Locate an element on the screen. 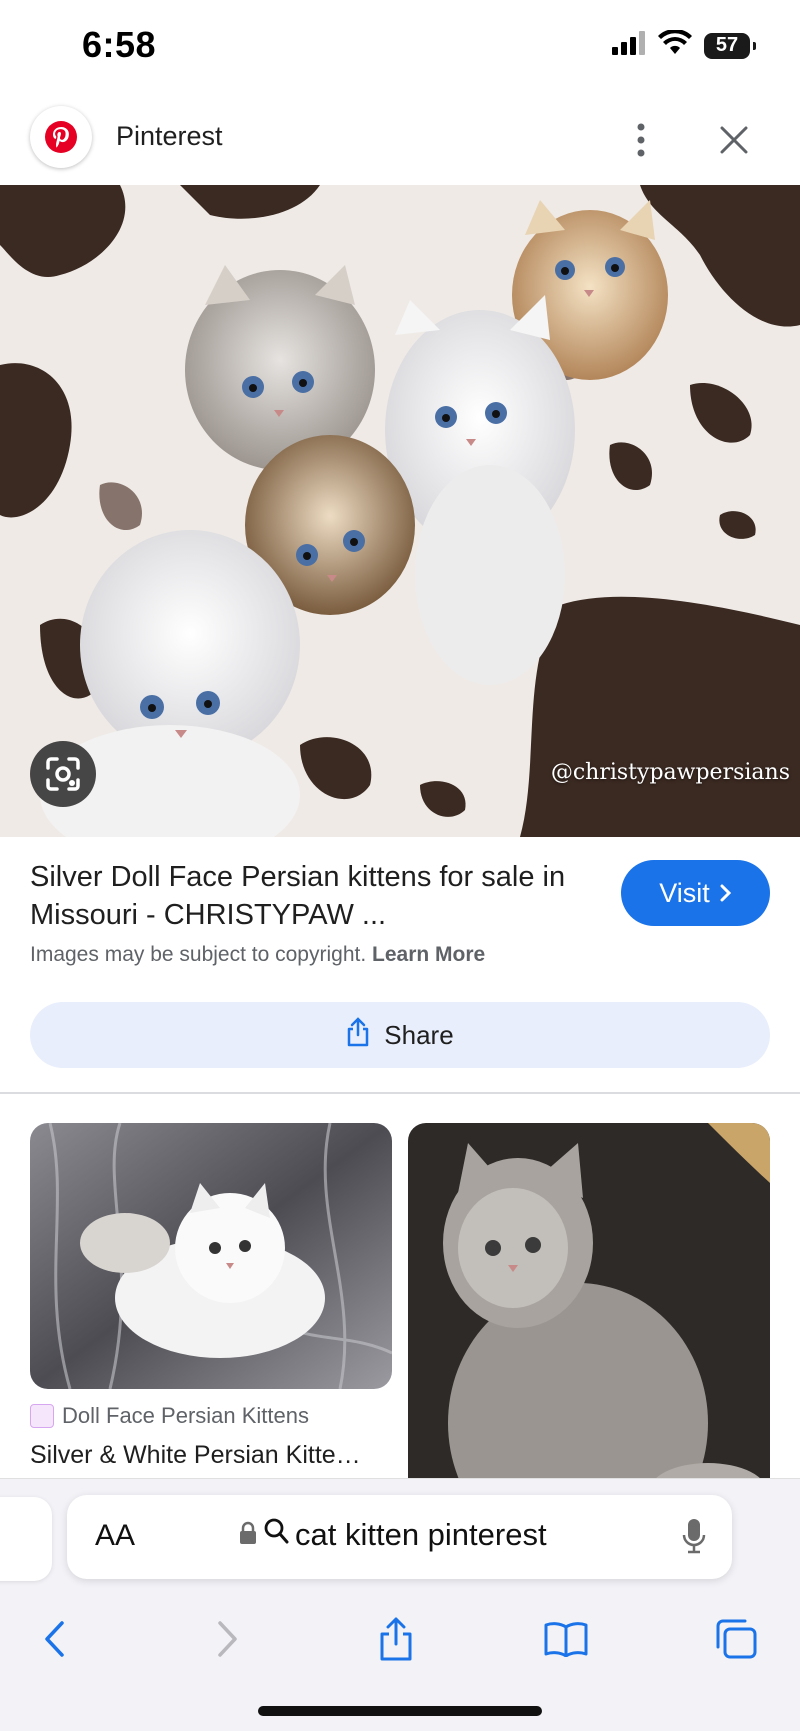 This screenshot has height=1731, width=800. section-divider is located at coordinates (400, 1093).